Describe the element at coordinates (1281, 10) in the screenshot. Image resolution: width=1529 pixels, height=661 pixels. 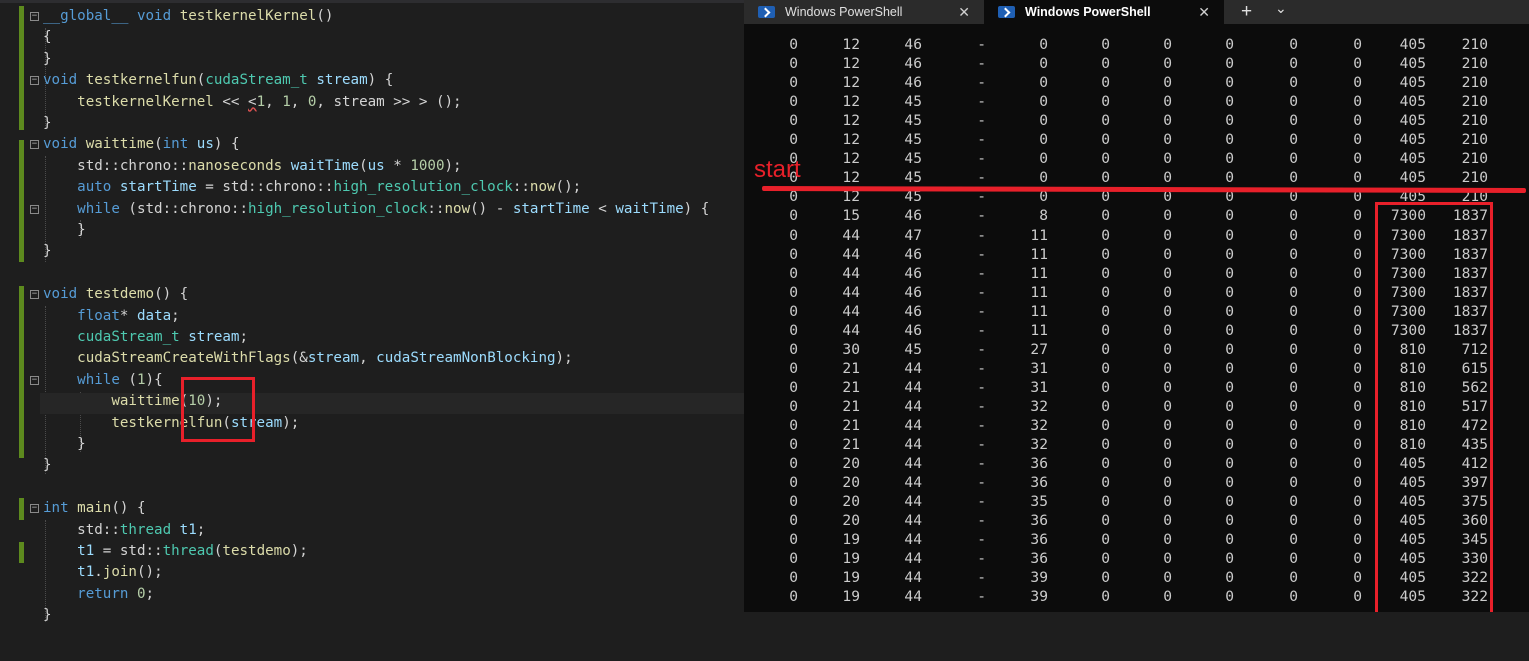
I see `chevron-down-icon: ⌄` at that location.